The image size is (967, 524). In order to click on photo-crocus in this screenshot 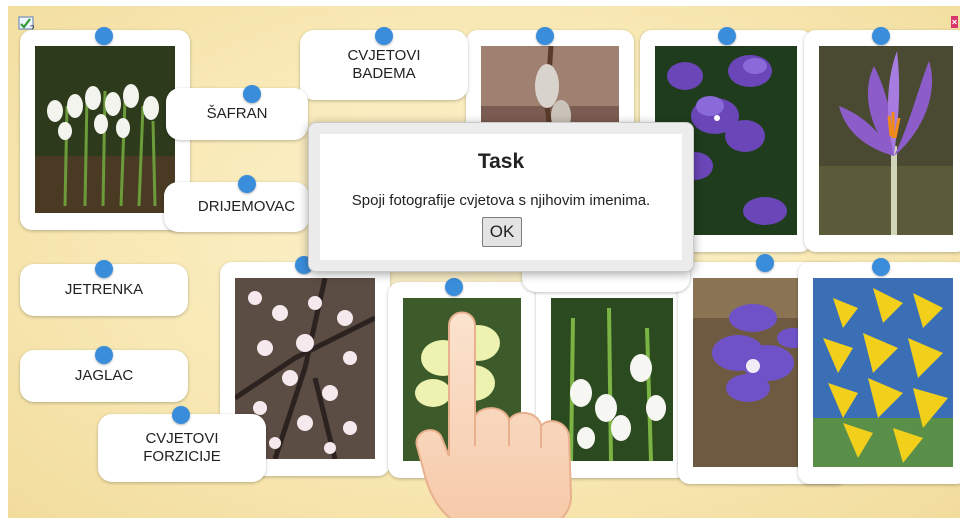, I will do `click(886, 140)`.